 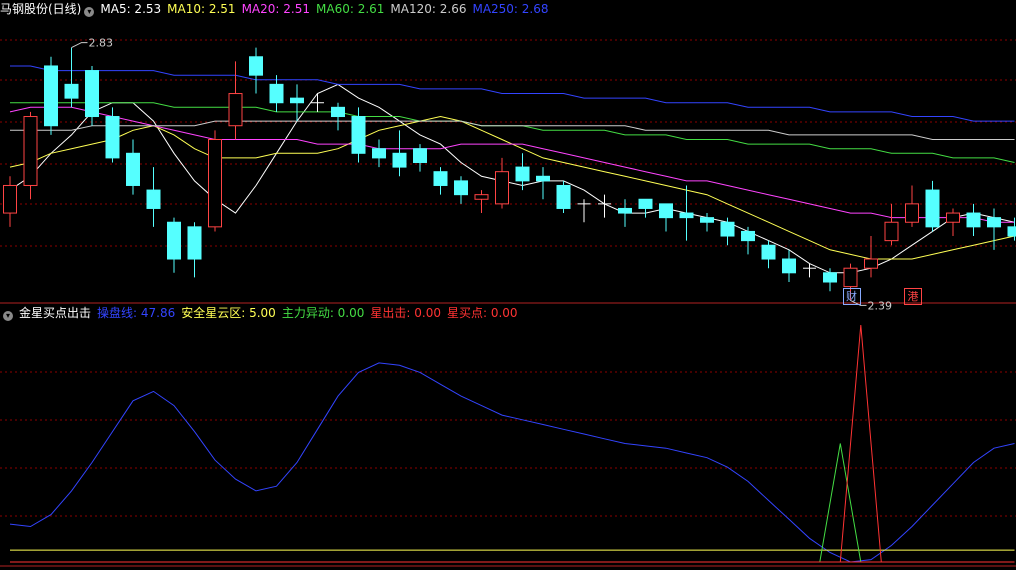 I want to click on event-tag-0: 财, so click(x=851, y=296).